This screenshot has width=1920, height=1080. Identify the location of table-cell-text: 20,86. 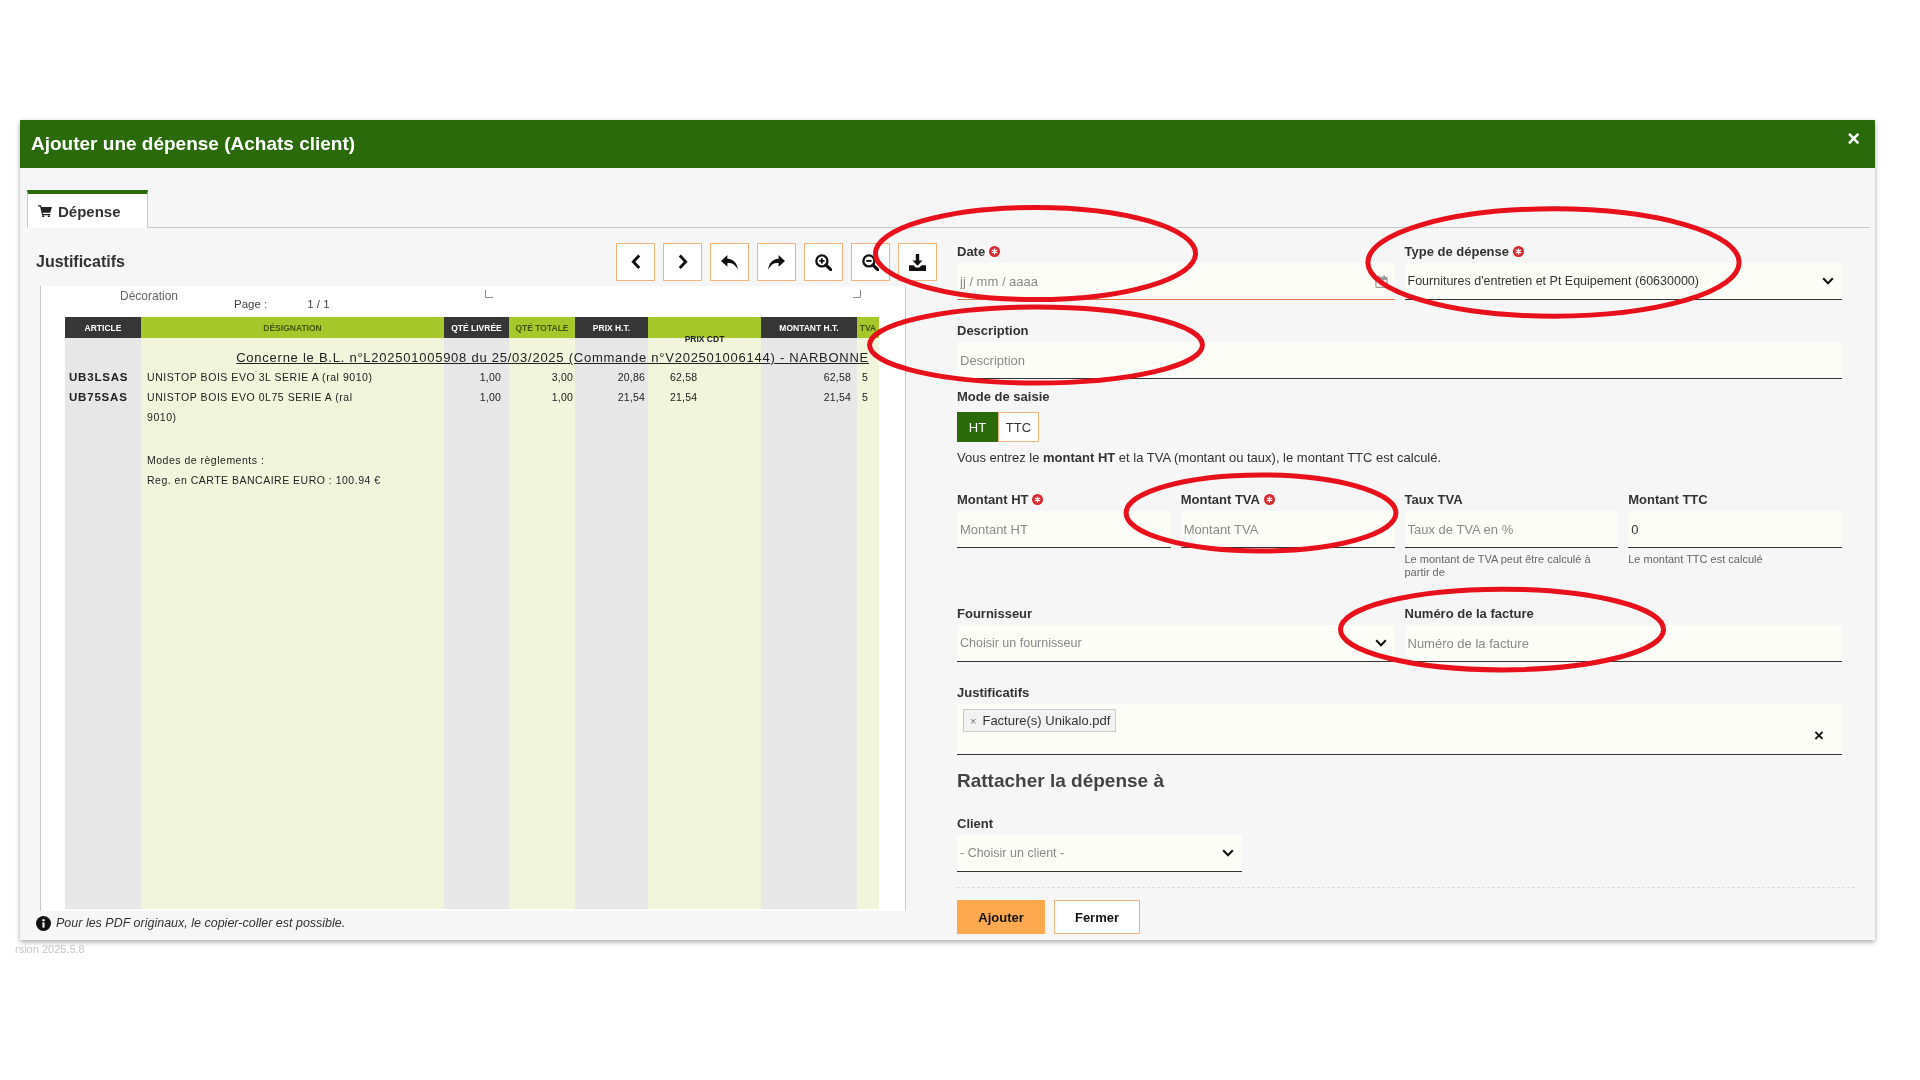
(631, 377).